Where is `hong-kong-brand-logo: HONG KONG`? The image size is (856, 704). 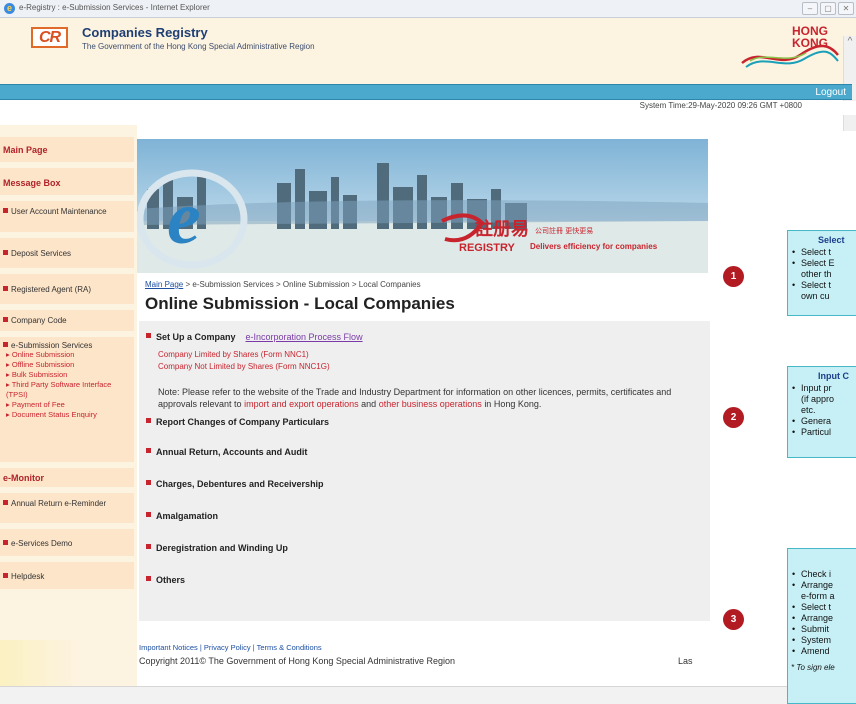 hong-kong-brand-logo: HONG KONG is located at coordinates (790, 46).